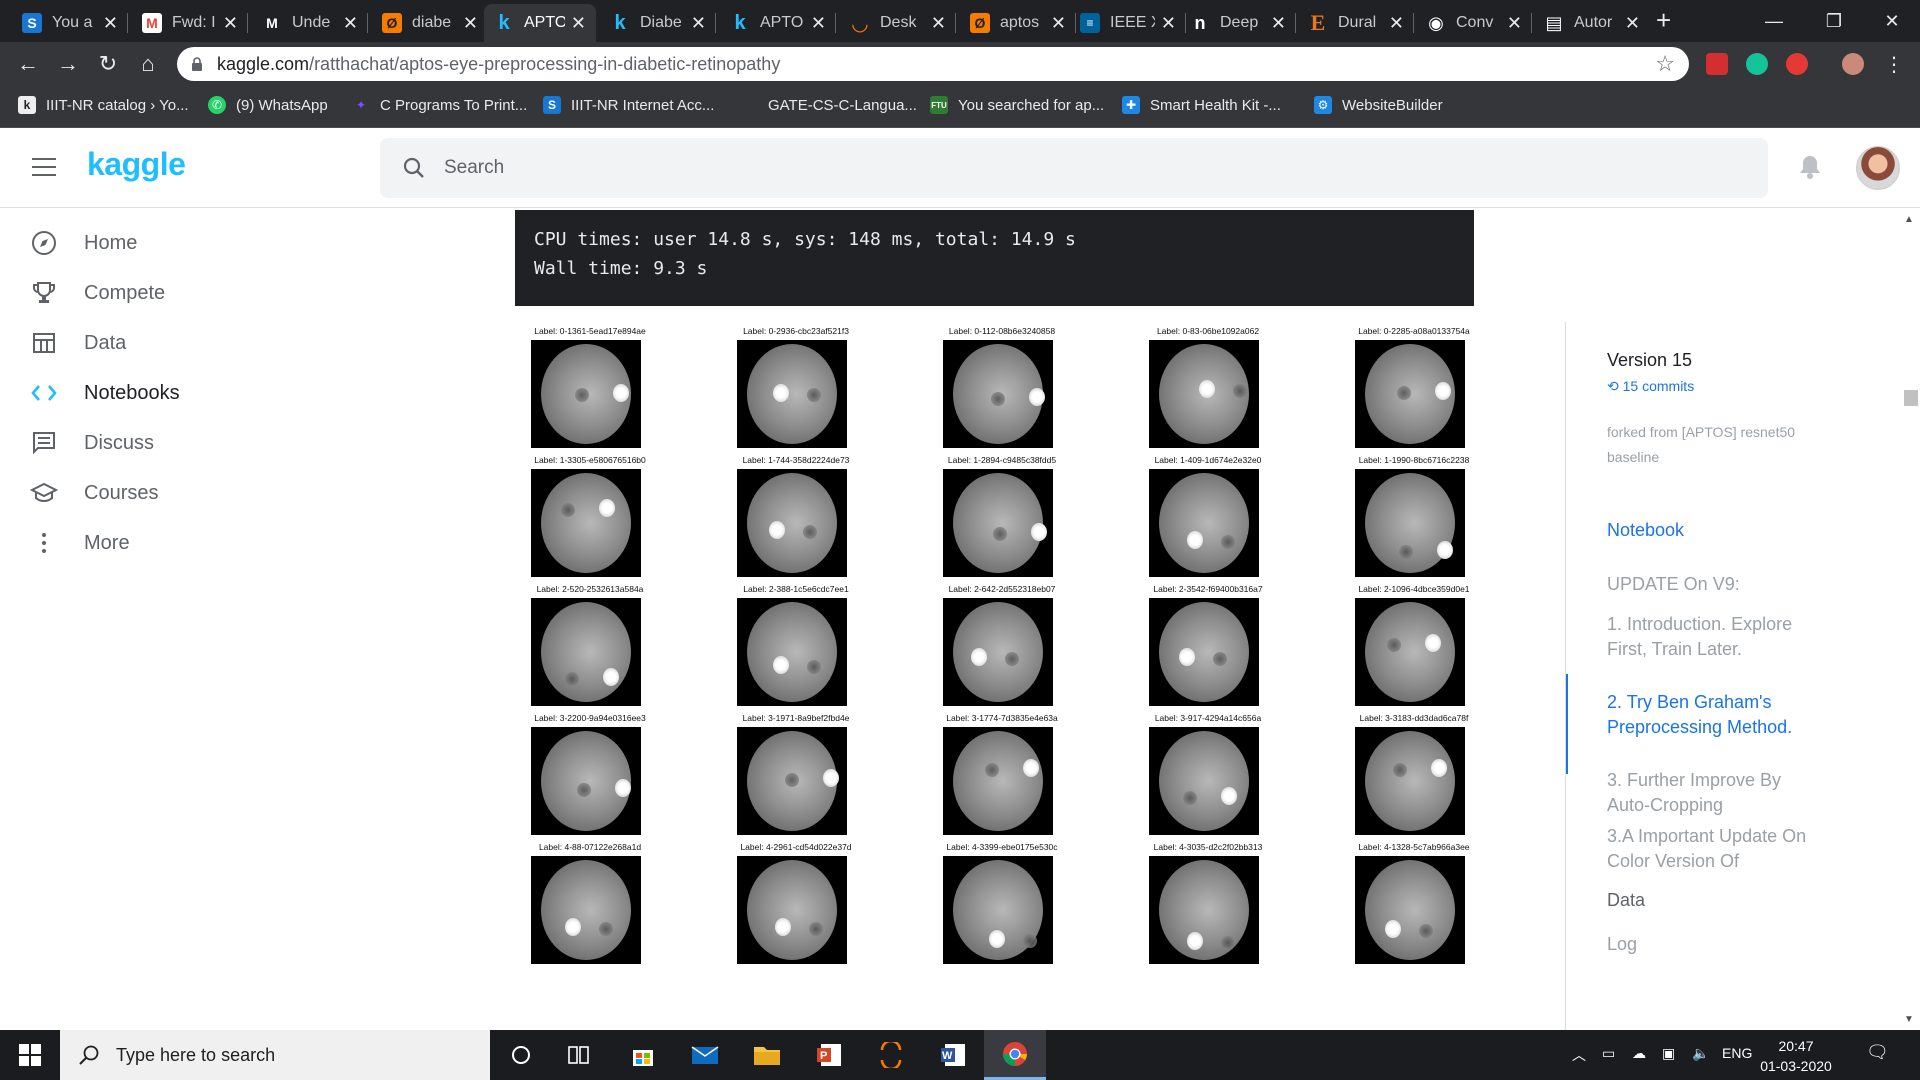 The image size is (1920, 1080). What do you see at coordinates (83, 243) in the screenshot?
I see `sidebar-item-home: Home` at bounding box center [83, 243].